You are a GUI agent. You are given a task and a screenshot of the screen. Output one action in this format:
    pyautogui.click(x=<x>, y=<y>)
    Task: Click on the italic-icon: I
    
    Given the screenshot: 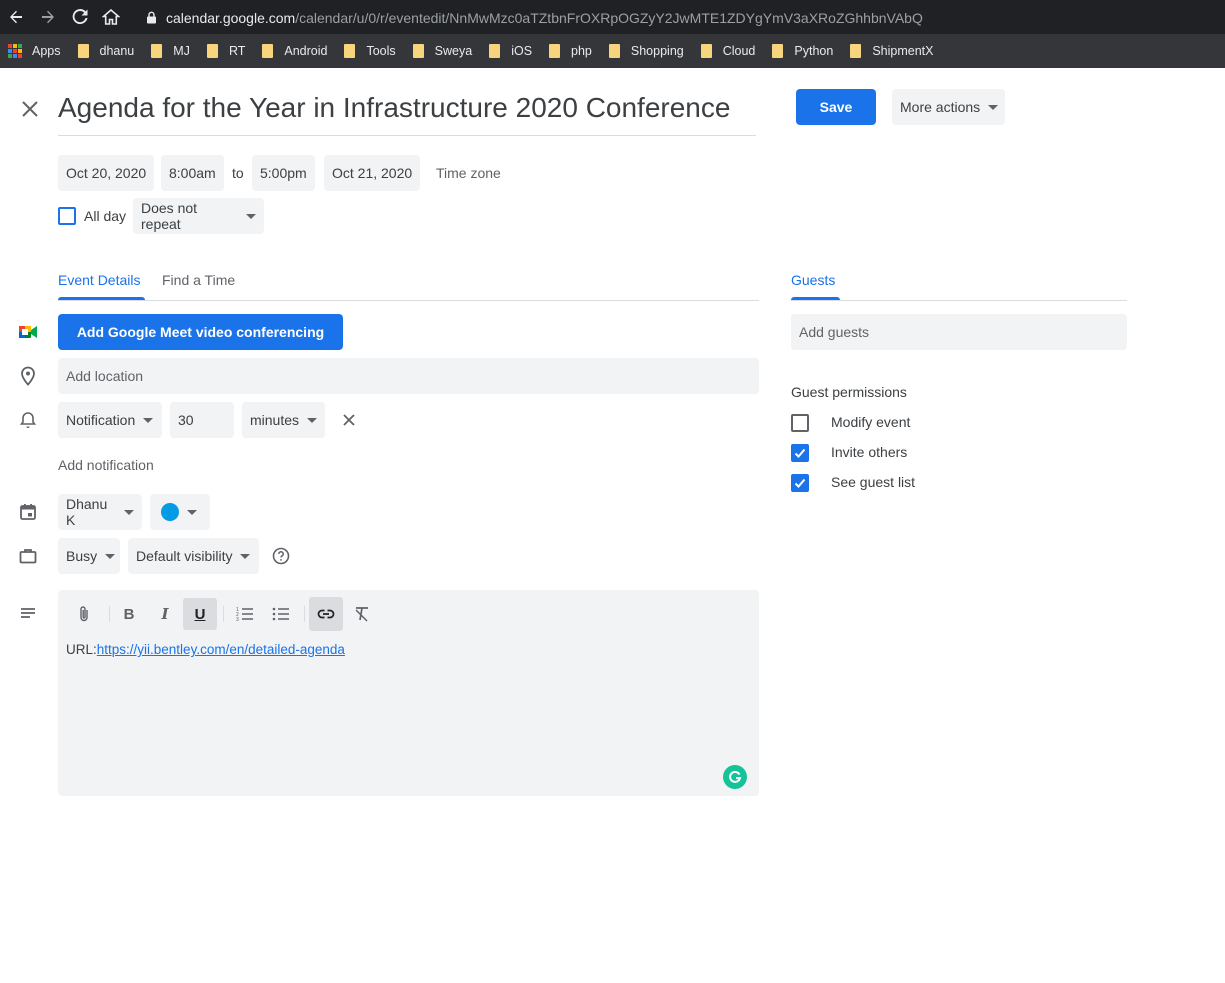 What is the action you would take?
    pyautogui.click(x=165, y=614)
    